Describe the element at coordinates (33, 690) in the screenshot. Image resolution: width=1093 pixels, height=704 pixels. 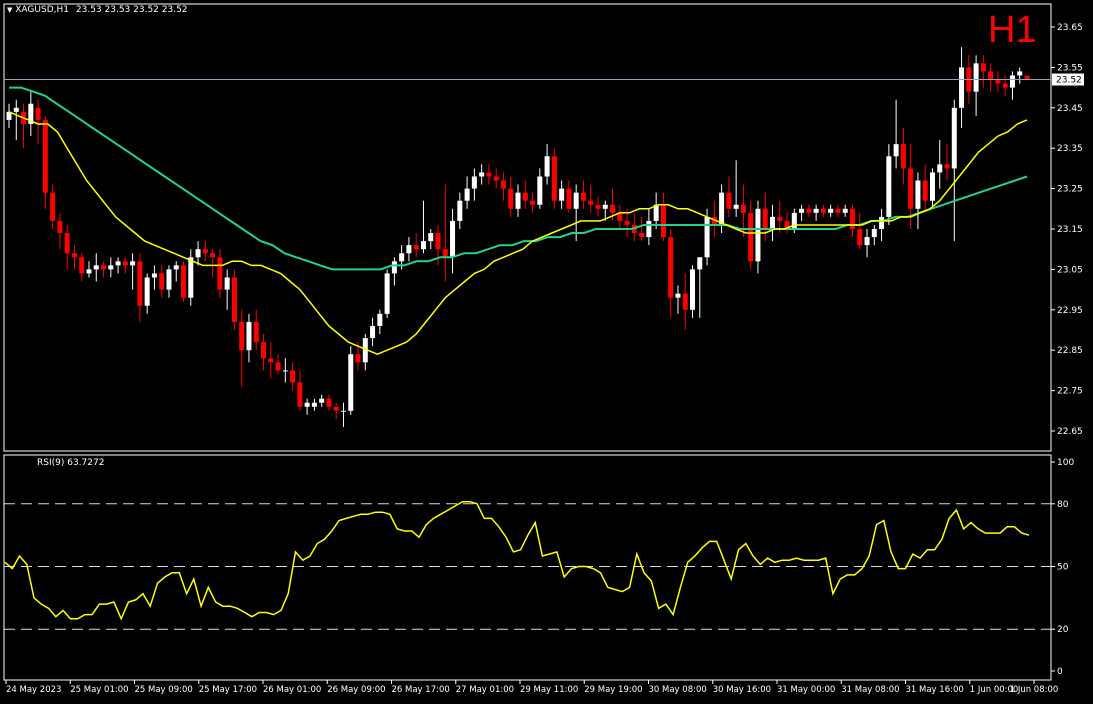
I see `time-axis-label: 24 May 2023` at that location.